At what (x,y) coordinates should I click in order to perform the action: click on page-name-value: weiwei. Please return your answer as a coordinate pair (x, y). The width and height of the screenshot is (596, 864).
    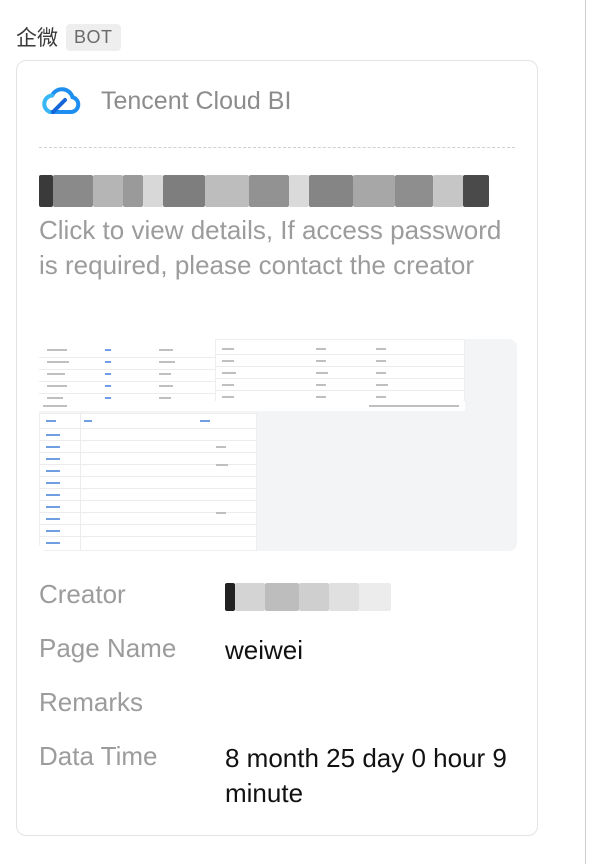
    Looking at the image, I should click on (264, 650).